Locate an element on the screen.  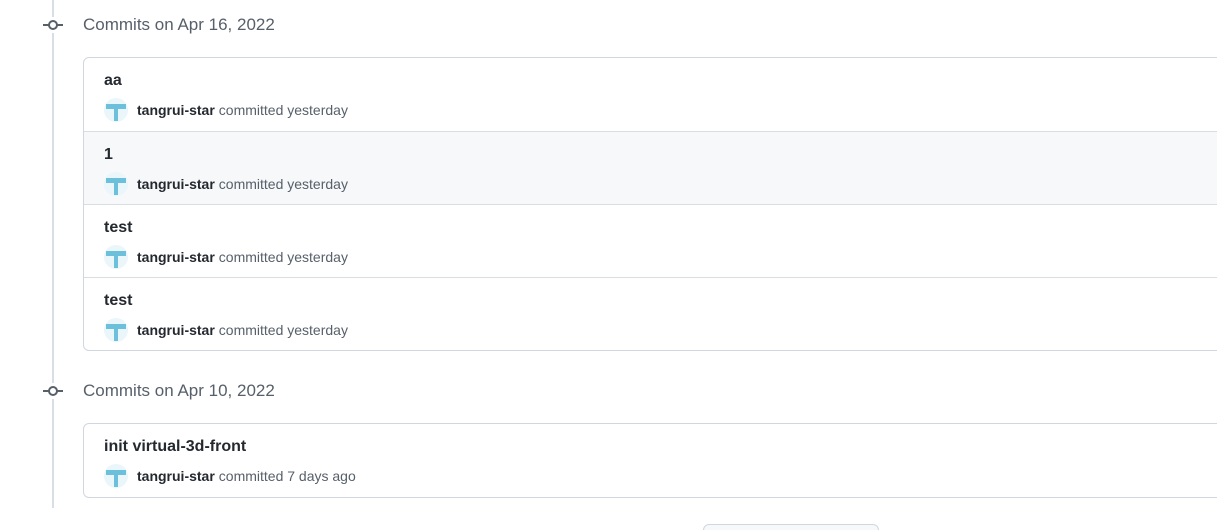
commit-group-header: Commits on Apr 16, 2022 is located at coordinates (608, 25).